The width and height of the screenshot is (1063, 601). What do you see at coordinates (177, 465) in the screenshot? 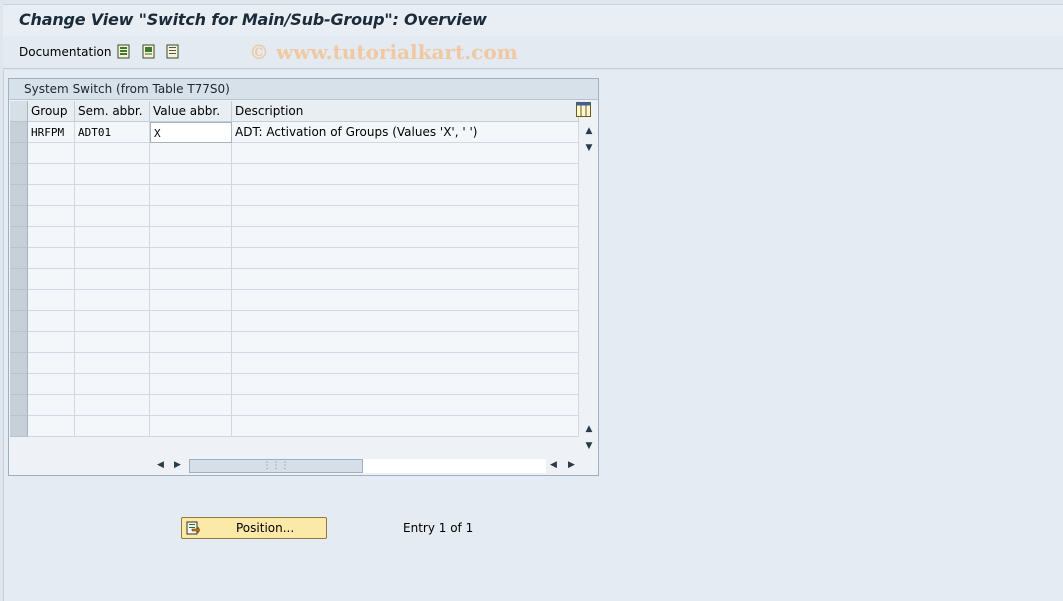
I see `scroll-right-small-icon: ▶` at bounding box center [177, 465].